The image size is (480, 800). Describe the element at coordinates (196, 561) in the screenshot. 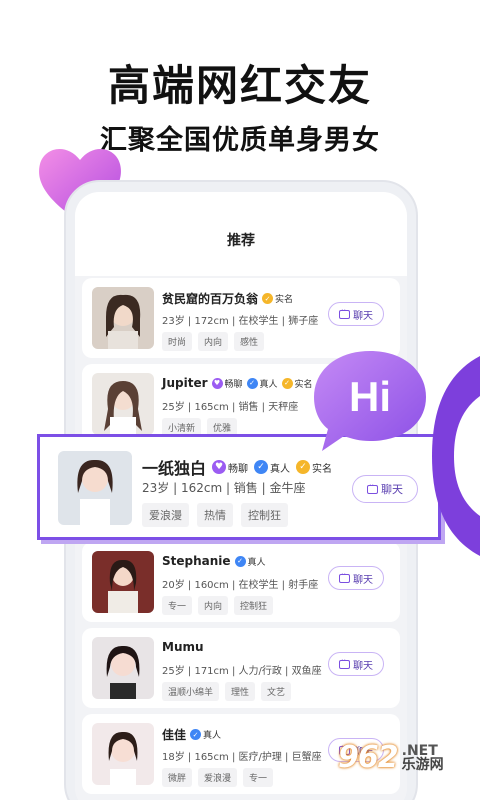

I see `user-name: Stephanie` at that location.